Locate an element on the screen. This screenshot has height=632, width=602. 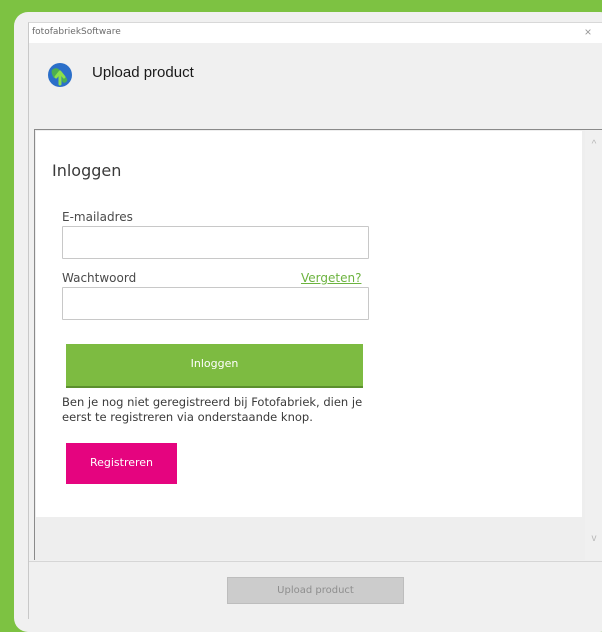
email-field is located at coordinates (215, 242).